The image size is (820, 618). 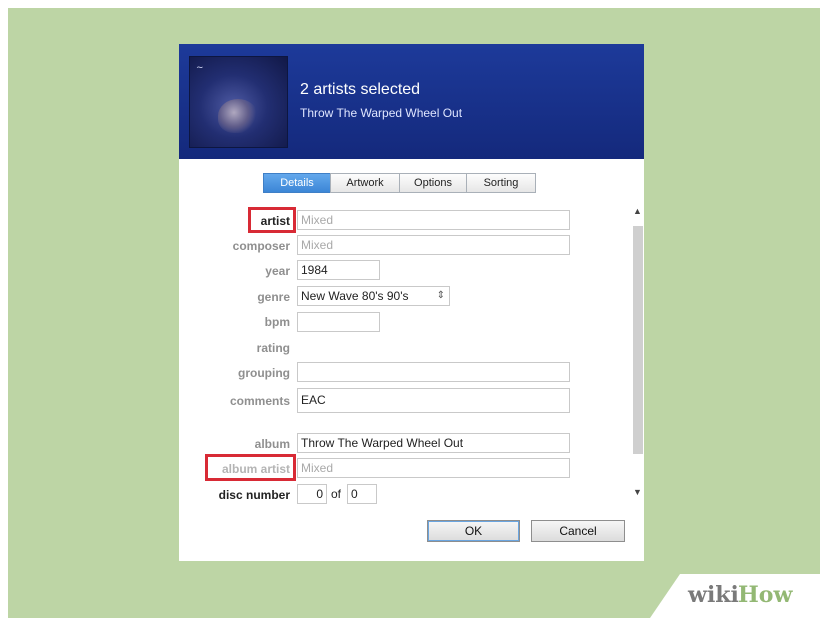 I want to click on scrollbar: ▲ ▼, so click(x=638, y=352).